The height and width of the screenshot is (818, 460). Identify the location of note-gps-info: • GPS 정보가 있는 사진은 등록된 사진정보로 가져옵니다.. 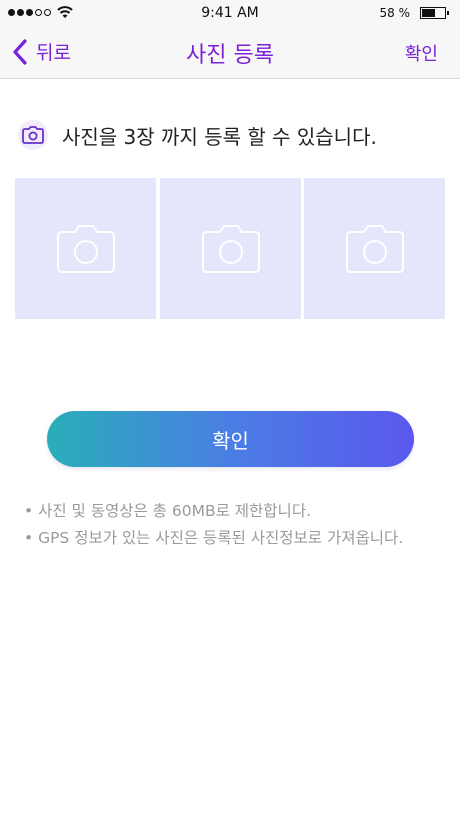
(214, 538).